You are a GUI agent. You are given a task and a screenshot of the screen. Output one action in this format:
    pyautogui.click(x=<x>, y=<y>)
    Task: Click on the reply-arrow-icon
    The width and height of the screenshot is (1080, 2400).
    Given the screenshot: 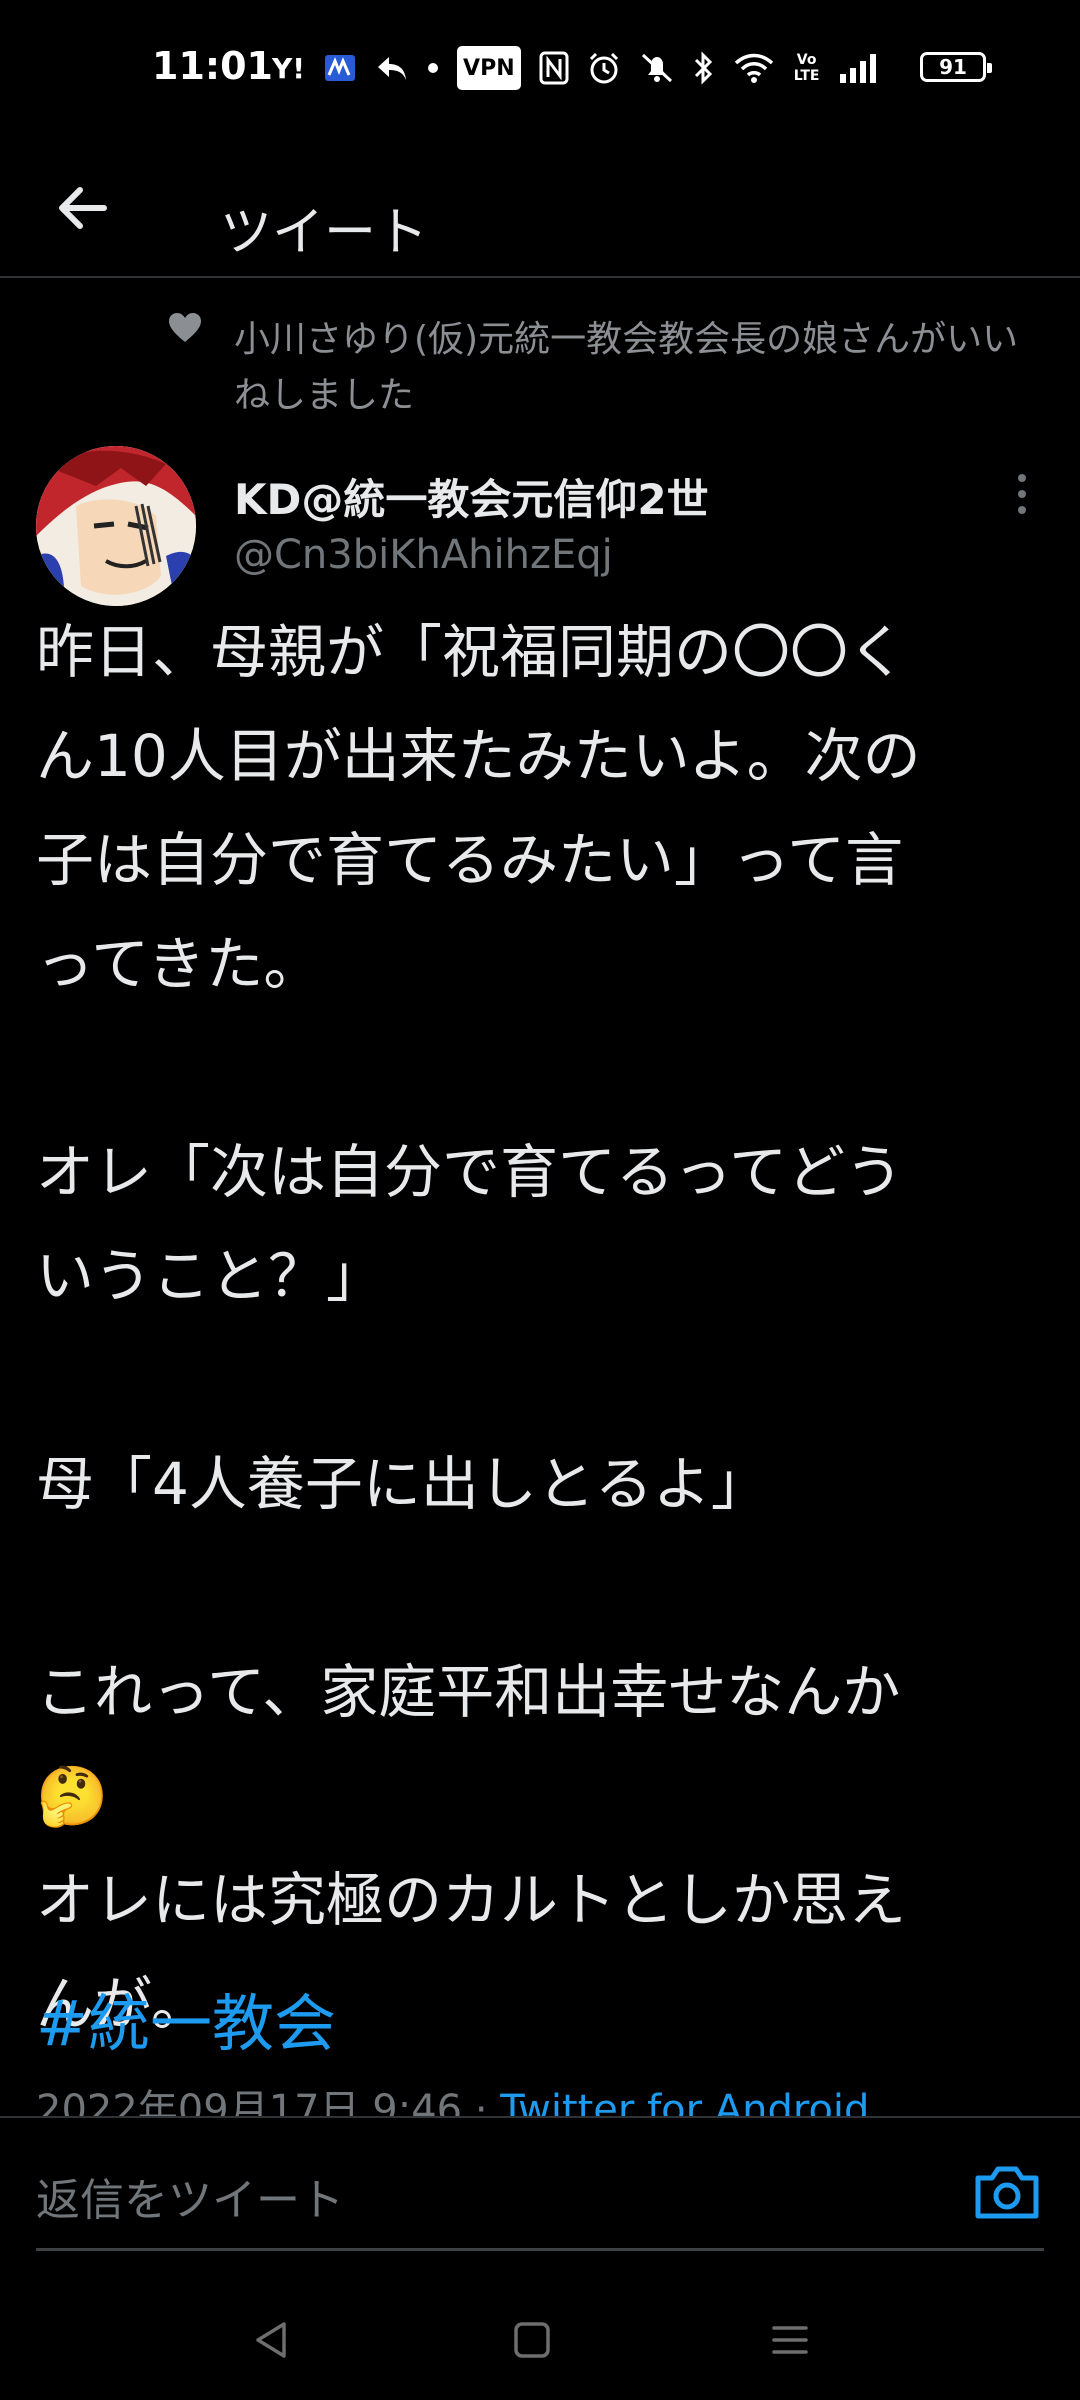 What is the action you would take?
    pyautogui.click(x=392, y=68)
    